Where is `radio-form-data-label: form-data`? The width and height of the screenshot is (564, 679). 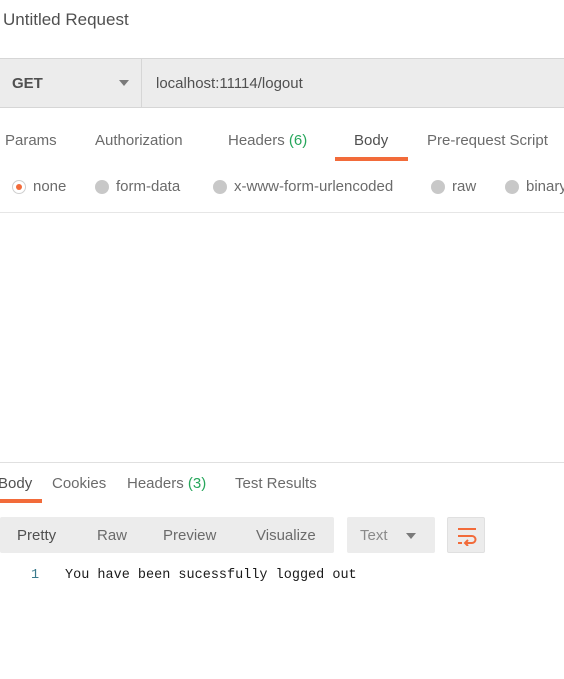
radio-form-data-label: form-data is located at coordinates (148, 186).